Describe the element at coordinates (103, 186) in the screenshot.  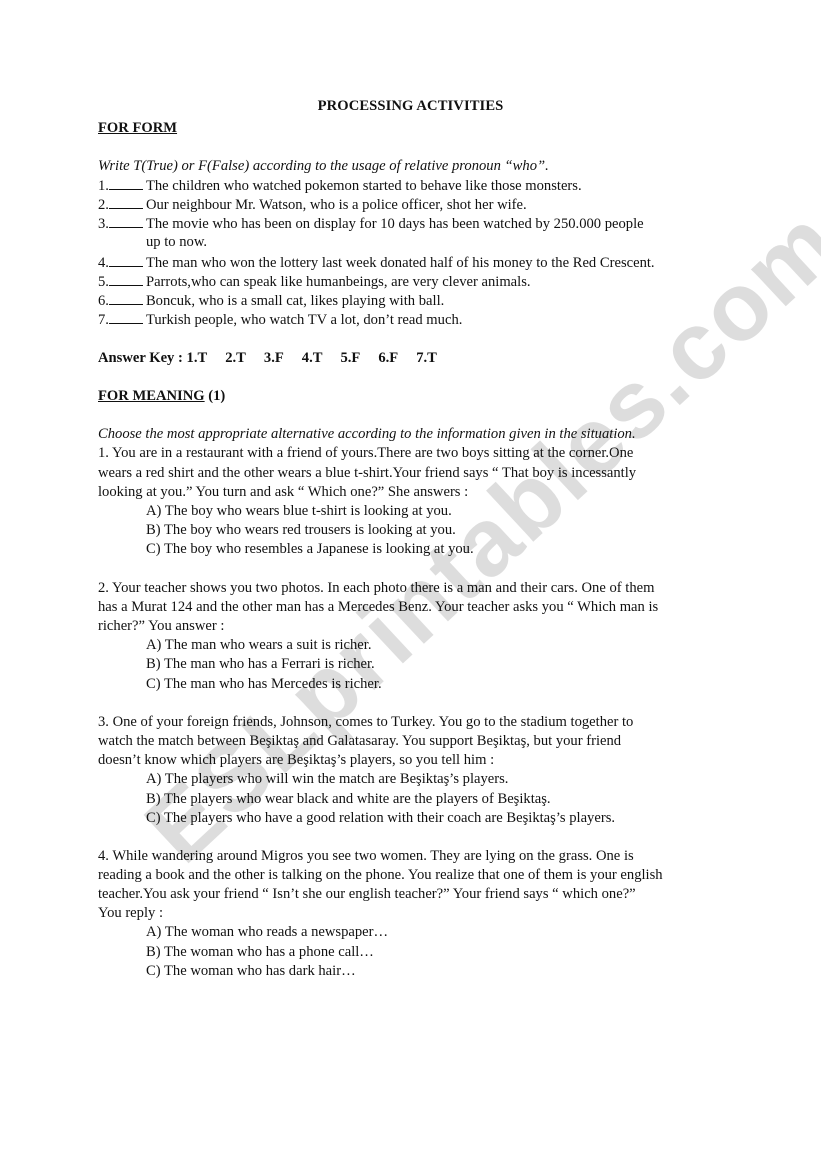
I see `tf-item-number: 1.` at that location.